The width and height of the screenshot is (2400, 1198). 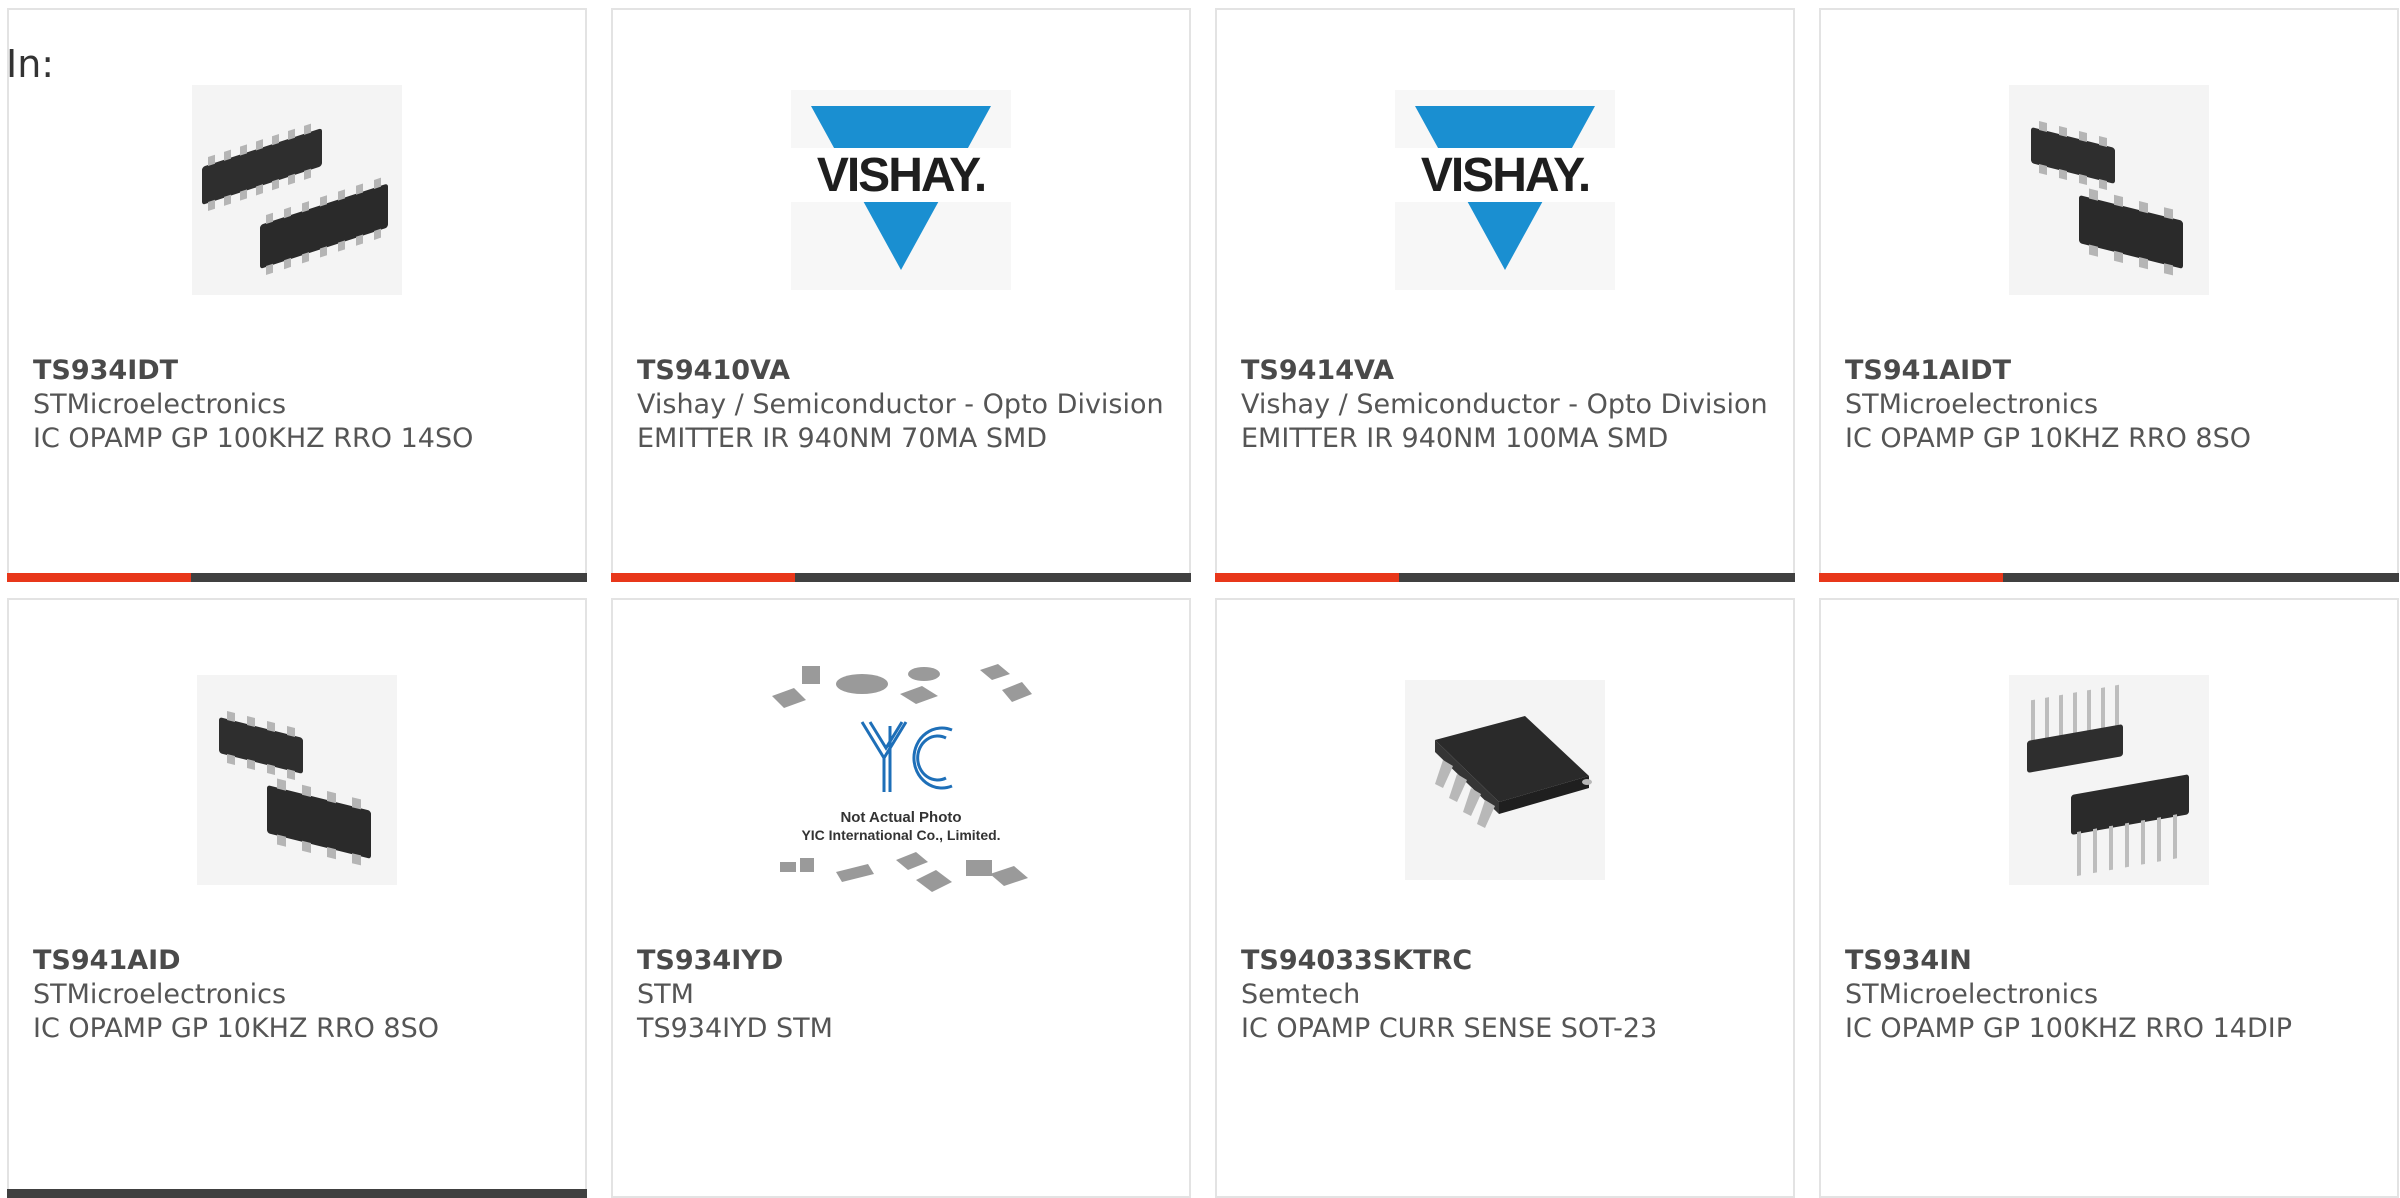 What do you see at coordinates (842, 438) in the screenshot?
I see `description: EMITTER IR 940NM 70MA SMD` at bounding box center [842, 438].